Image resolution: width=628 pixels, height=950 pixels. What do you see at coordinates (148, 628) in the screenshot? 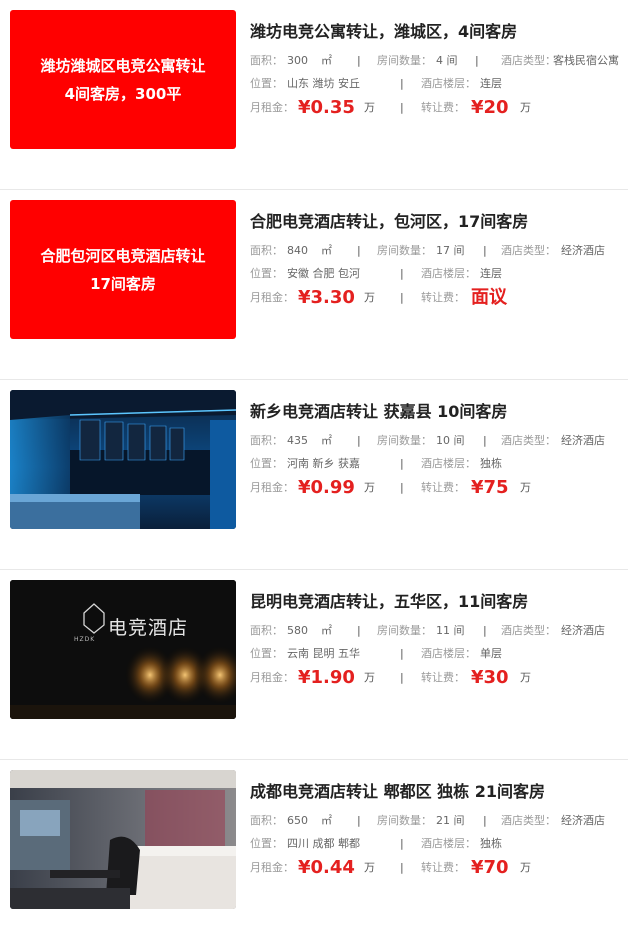
I see `hotel-logo-text: 电竞酒店` at bounding box center [148, 628].